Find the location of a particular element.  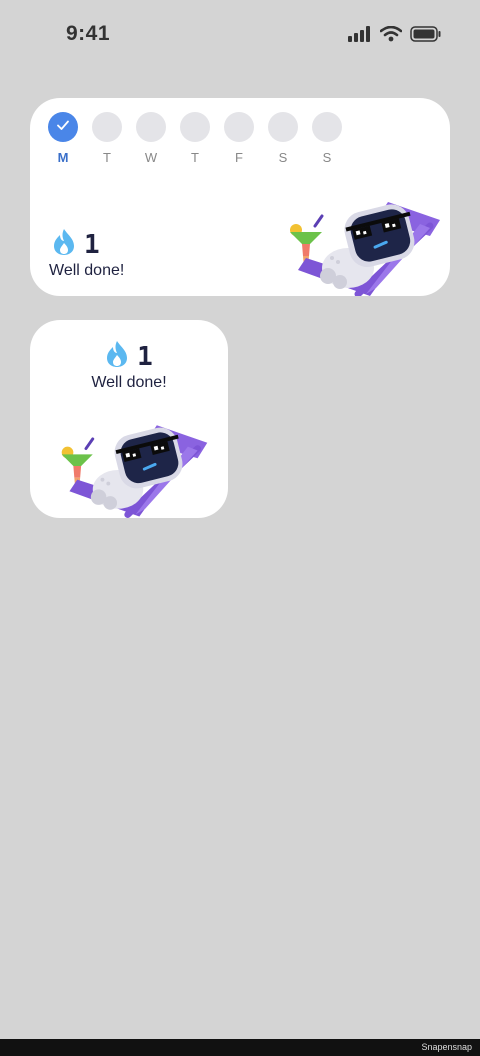

status-time: 9:41 is located at coordinates (88, 33).